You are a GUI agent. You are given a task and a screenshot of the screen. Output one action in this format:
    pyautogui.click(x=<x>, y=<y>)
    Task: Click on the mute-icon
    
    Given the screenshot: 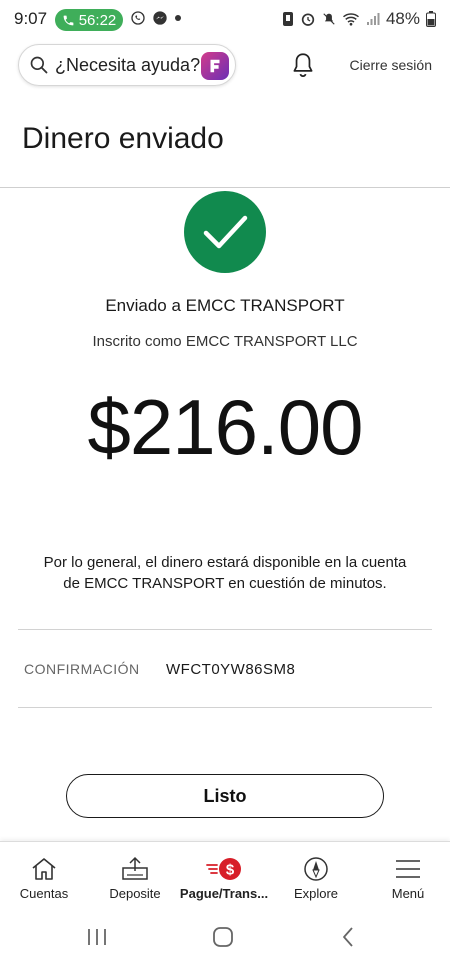 What is the action you would take?
    pyautogui.click(x=329, y=19)
    